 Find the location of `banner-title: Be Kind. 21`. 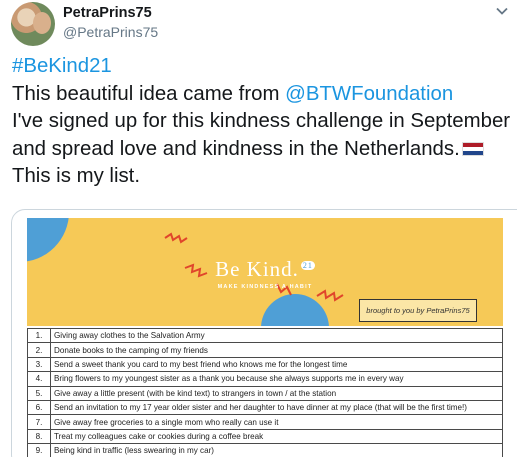

banner-title: Be Kind. 21 is located at coordinates (265, 269).